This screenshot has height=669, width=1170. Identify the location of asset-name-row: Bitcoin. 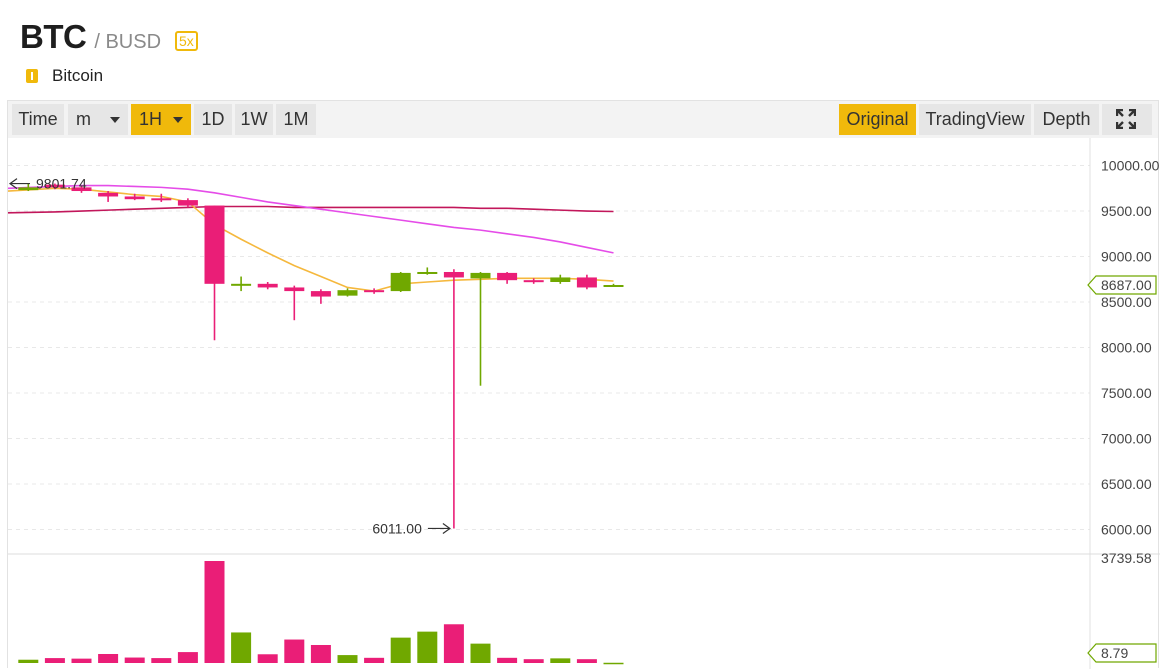
(112, 76).